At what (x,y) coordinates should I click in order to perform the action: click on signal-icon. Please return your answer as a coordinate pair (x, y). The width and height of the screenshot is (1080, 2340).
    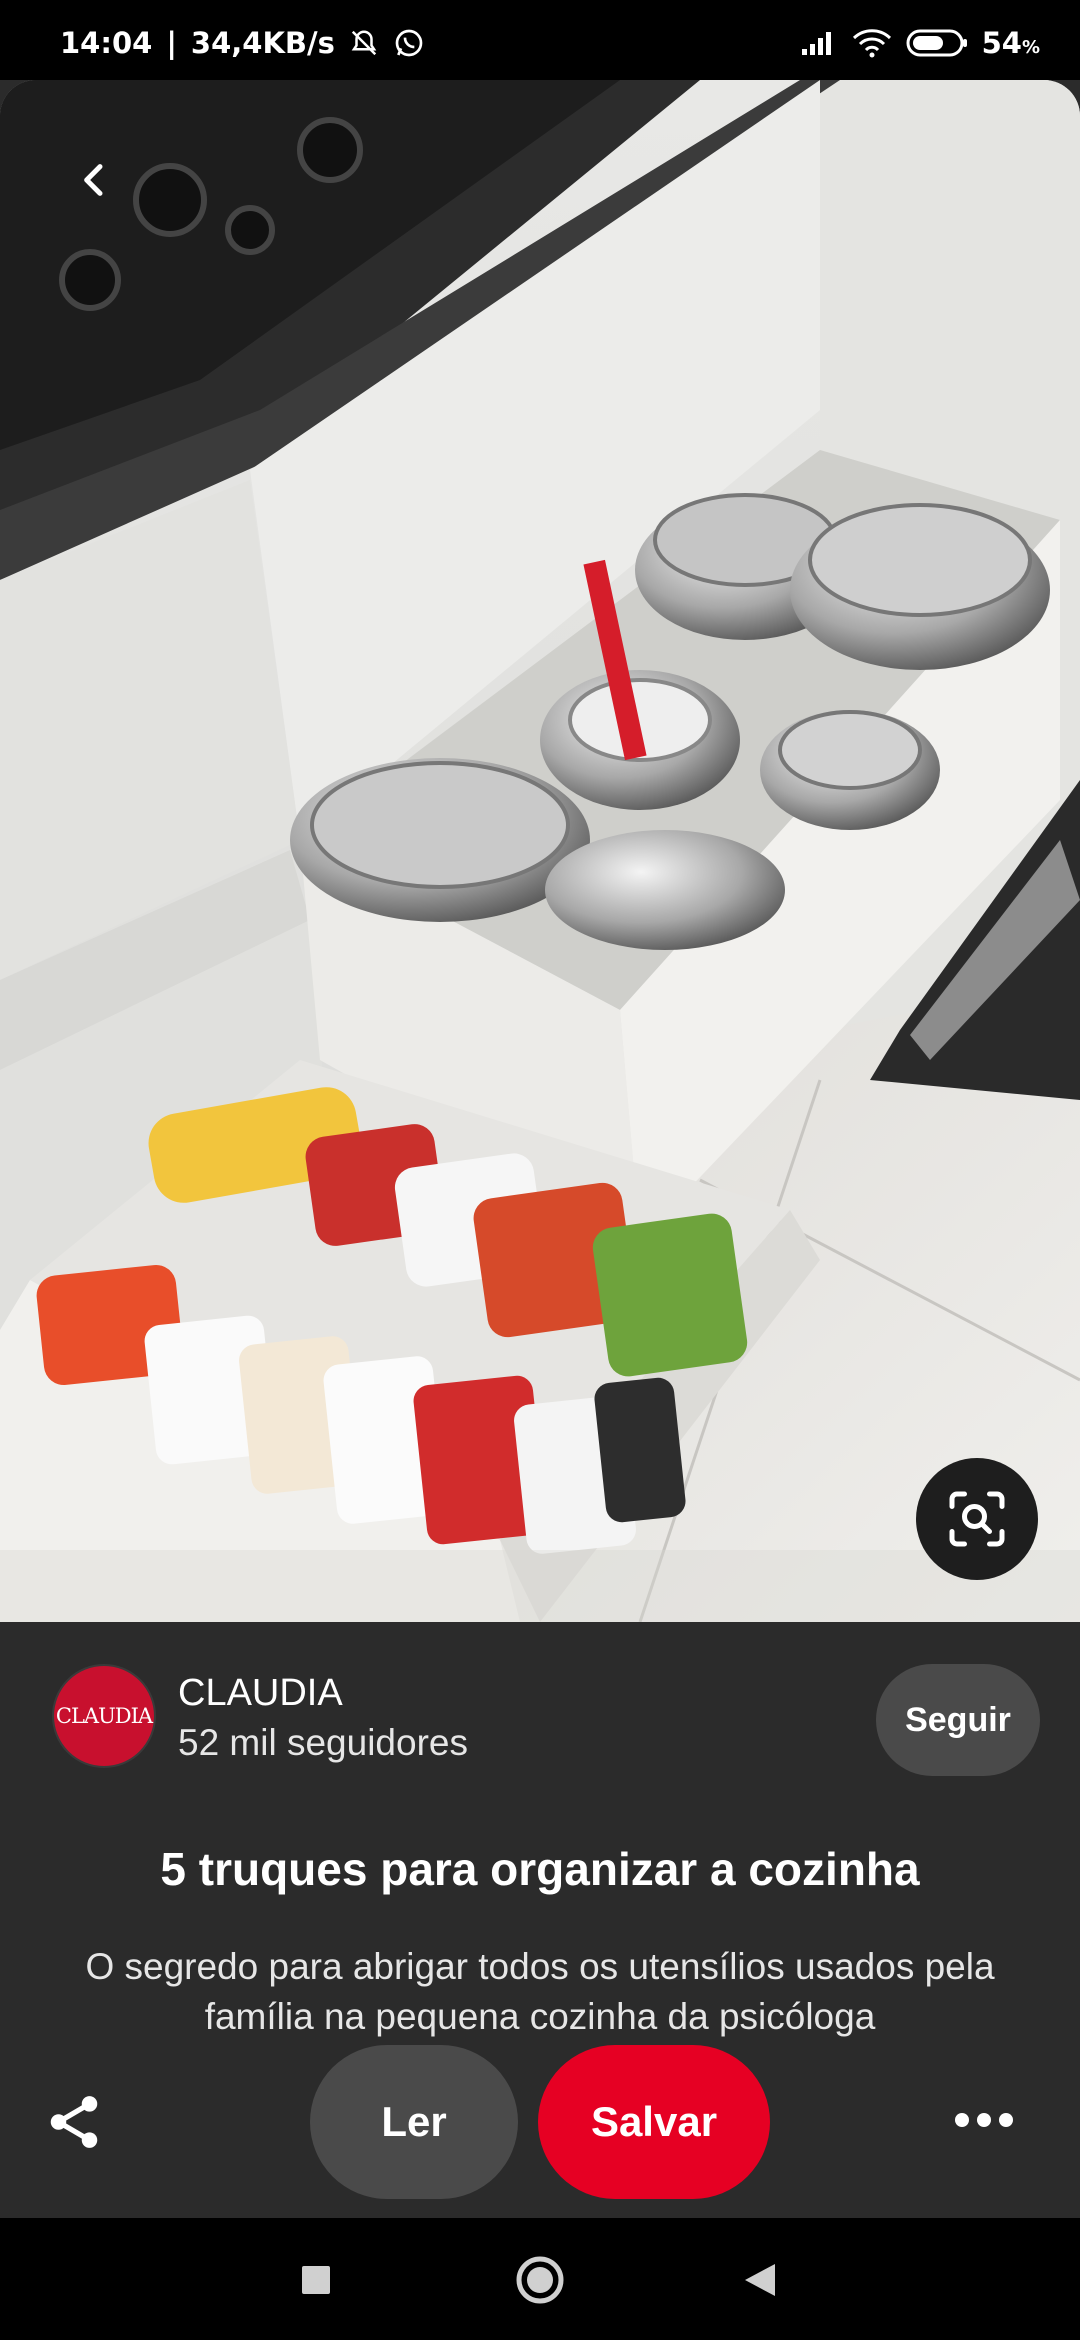
    Looking at the image, I should click on (819, 43).